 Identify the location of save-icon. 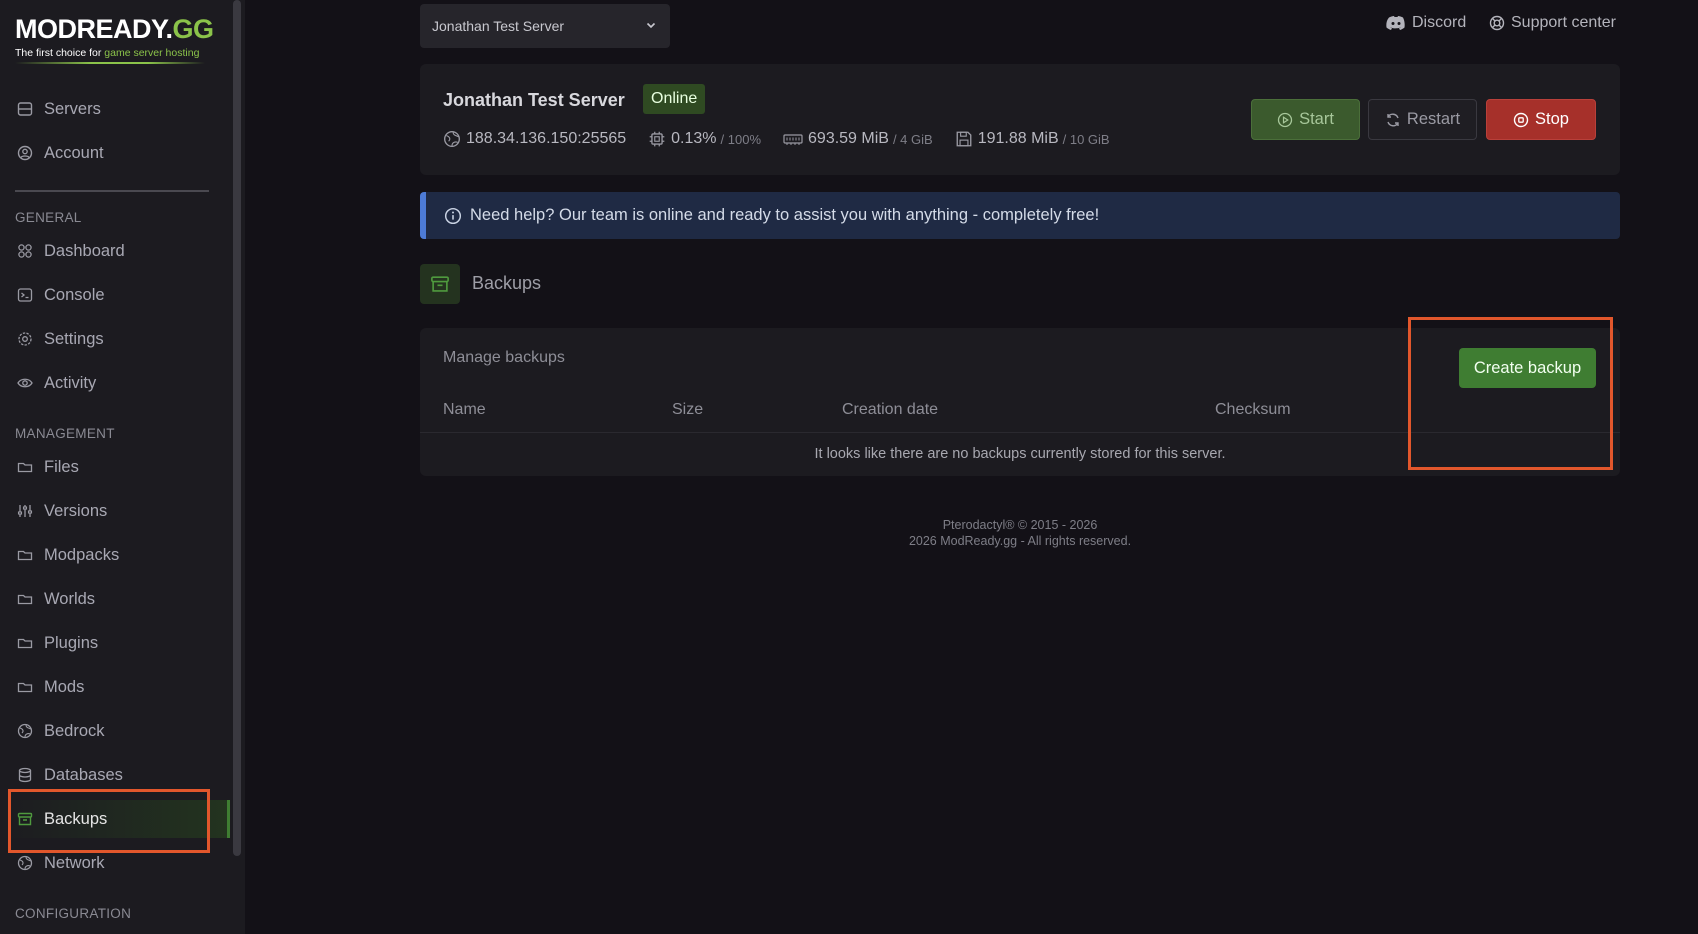
(964, 139).